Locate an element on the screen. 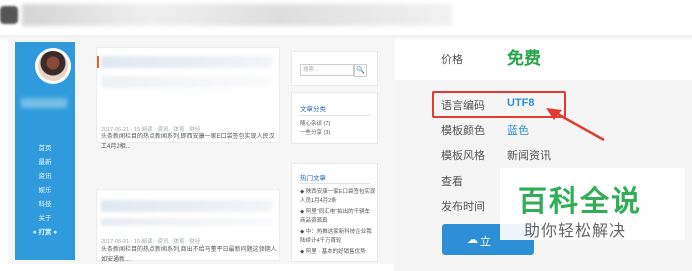 This screenshot has height=271, width=692. hot-post-link: ◆ 中：热推这家新科技企业我陆续计4千万首轮 is located at coordinates (338, 237).